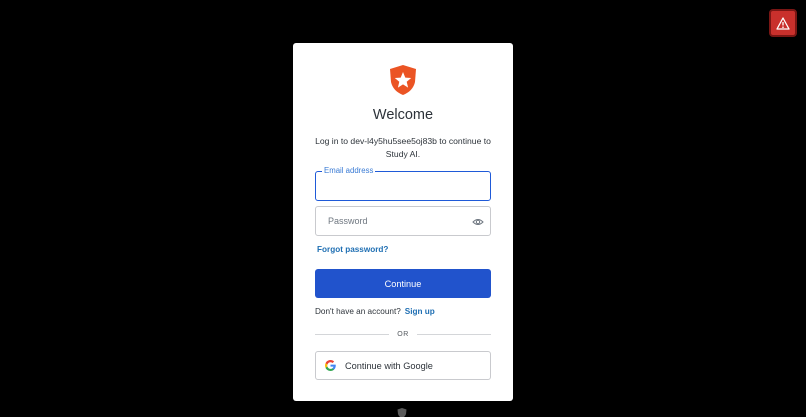  Describe the element at coordinates (358, 311) in the screenshot. I see `signup-prompt: Don't have an account?` at that location.